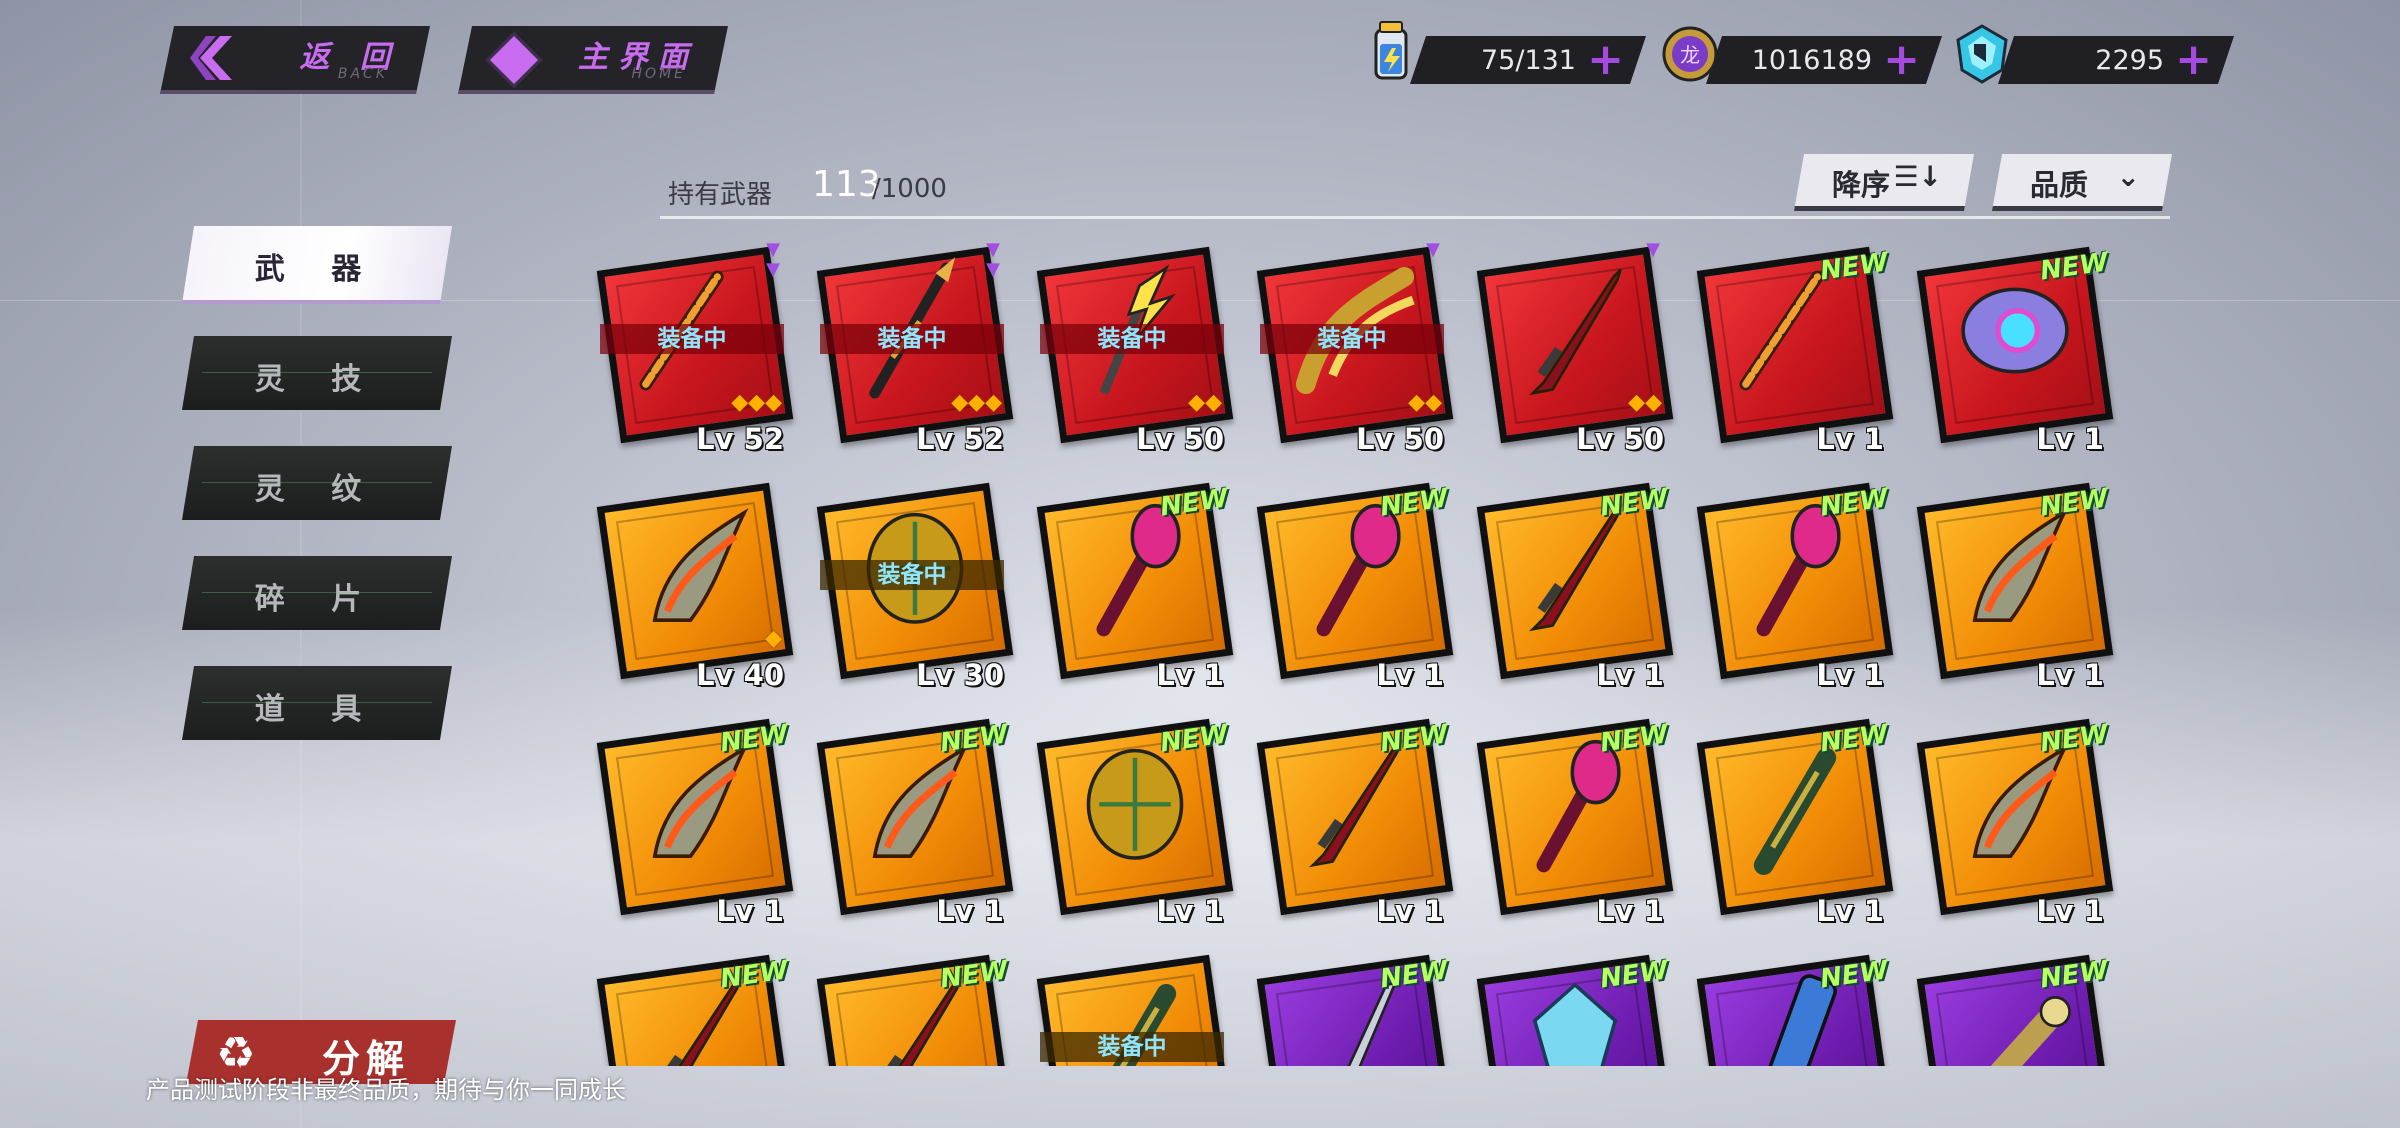 This screenshot has width=2400, height=1128. Describe the element at coordinates (740, 675) in the screenshot. I see `weapon-level: Lv 40` at that location.